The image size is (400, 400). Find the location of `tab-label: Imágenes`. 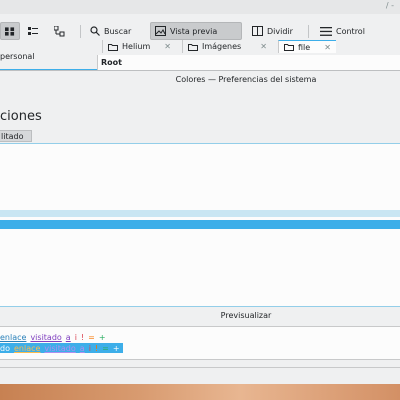

tab-label: Imágenes is located at coordinates (222, 46).